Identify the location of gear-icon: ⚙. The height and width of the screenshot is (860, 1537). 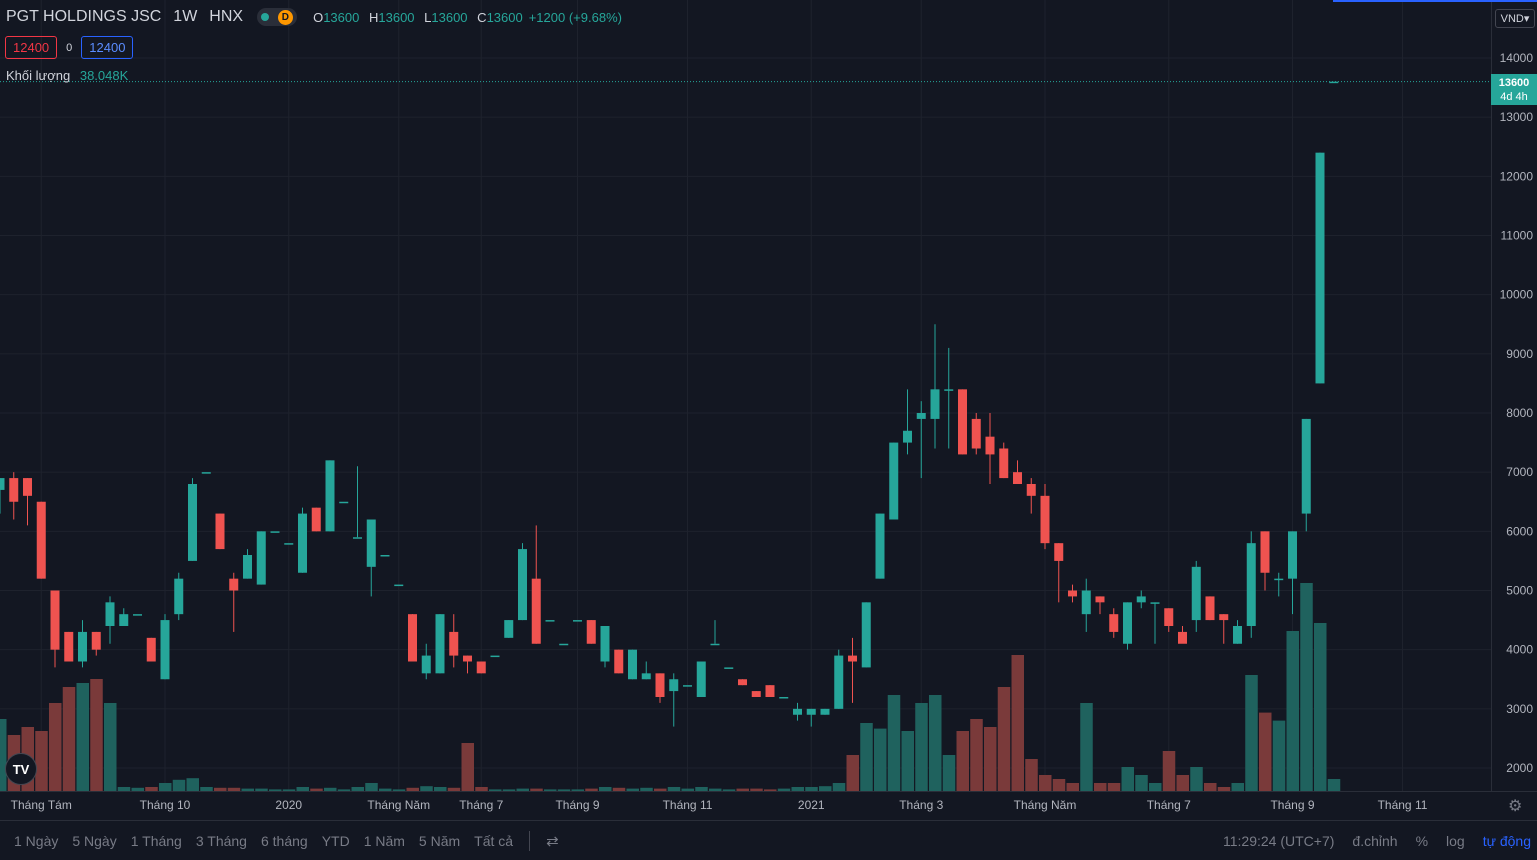
(1515, 806).